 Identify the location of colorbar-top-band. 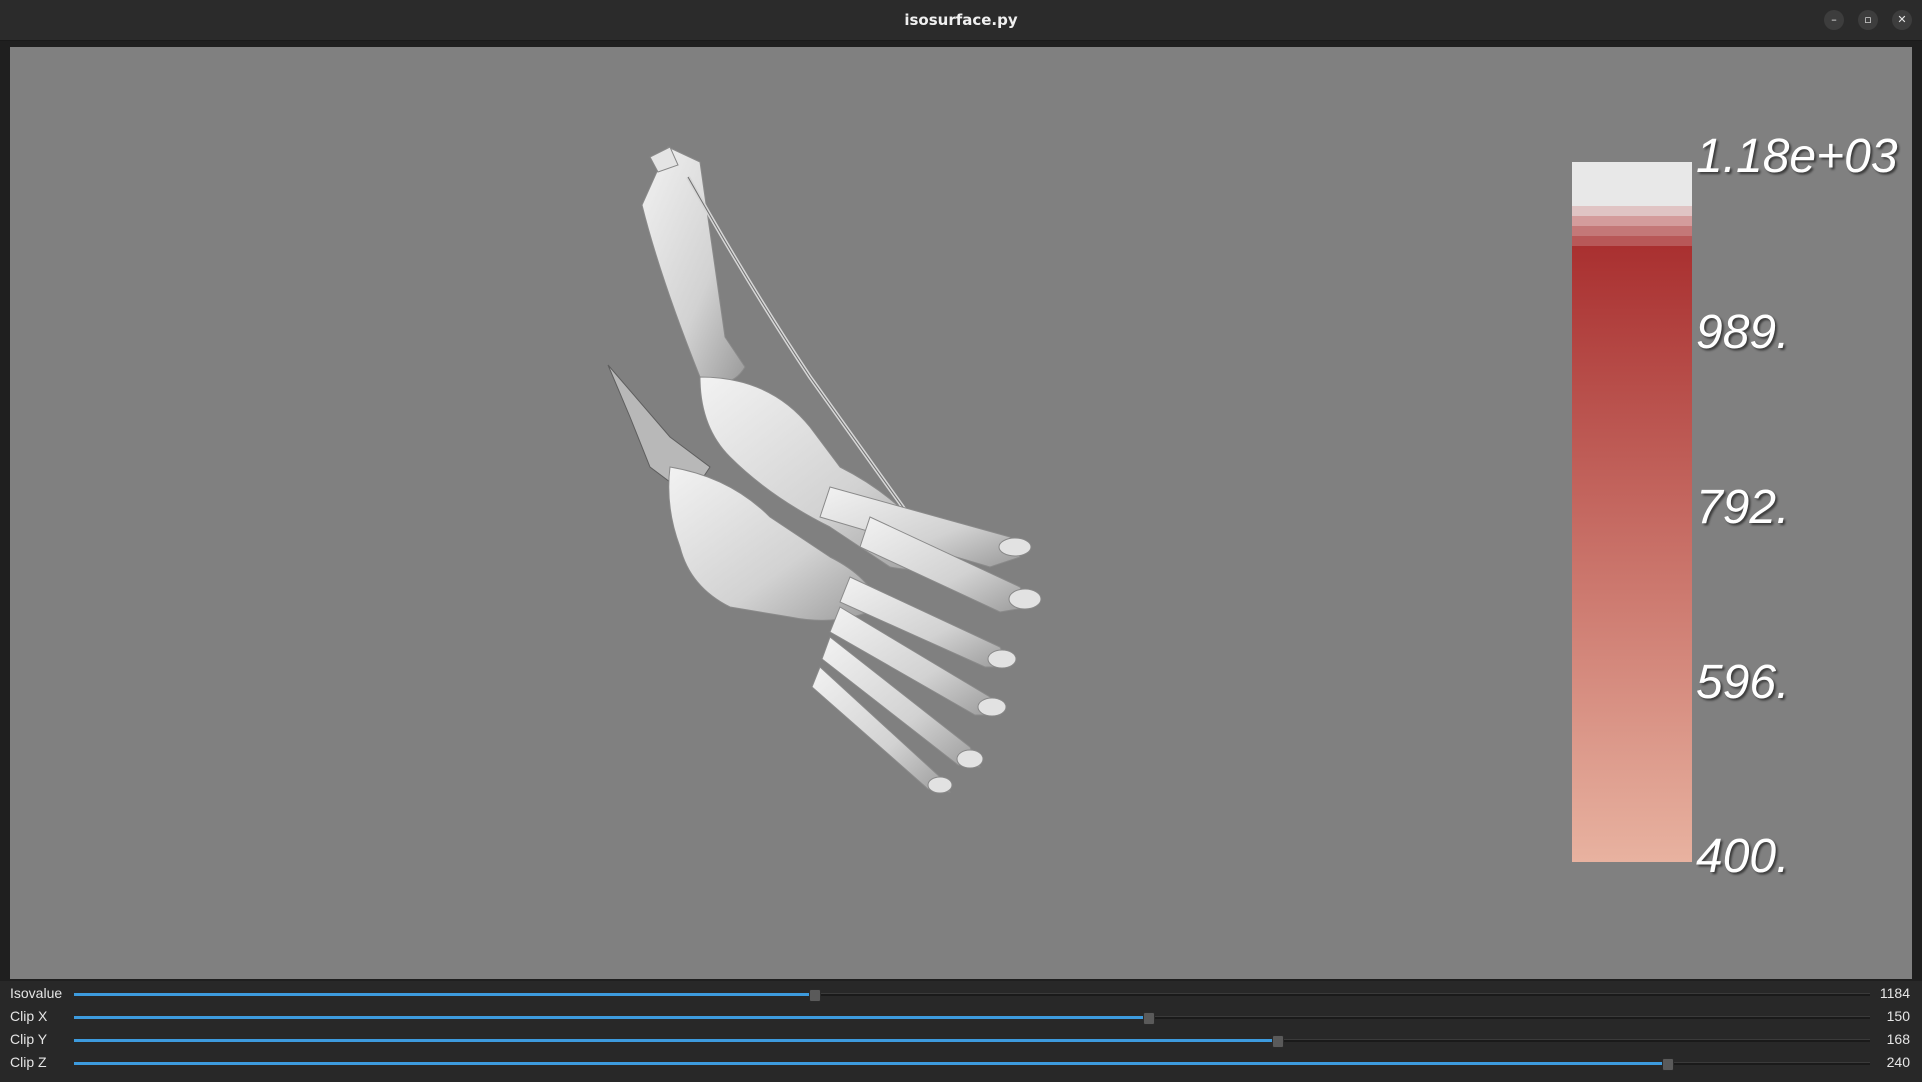
(1632, 184).